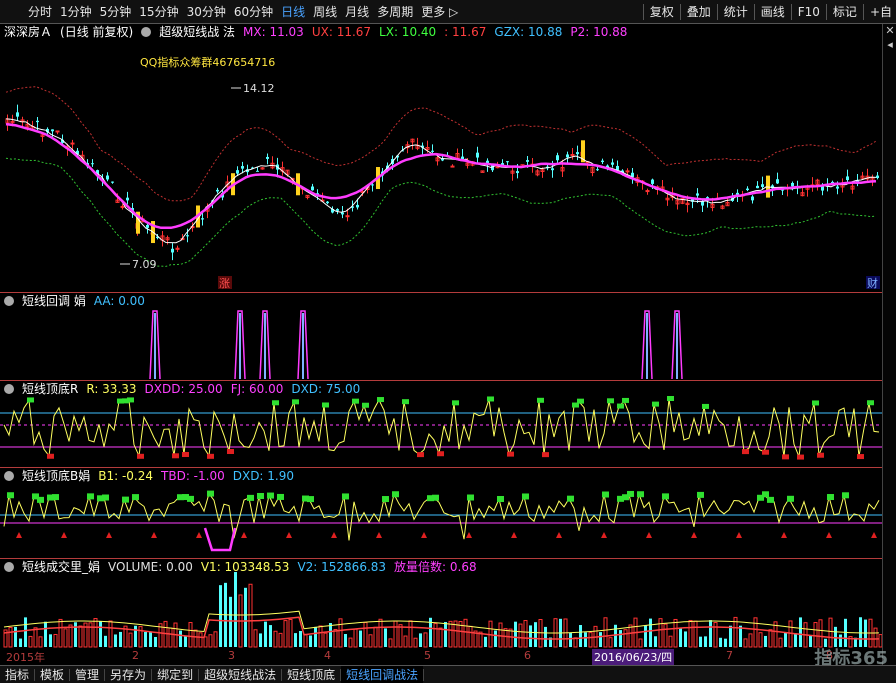 The height and width of the screenshot is (683, 896). What do you see at coordinates (699, 12) in the screenshot?
I see `toolbar-button: 叠加` at bounding box center [699, 12].